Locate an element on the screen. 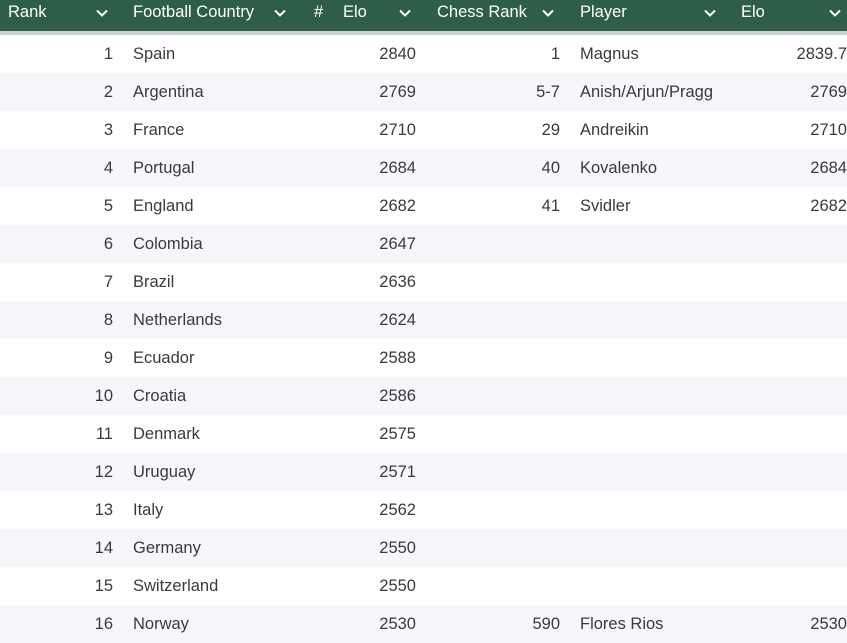 This screenshot has height=643, width=847. rank-cell: 6 is located at coordinates (108, 244).